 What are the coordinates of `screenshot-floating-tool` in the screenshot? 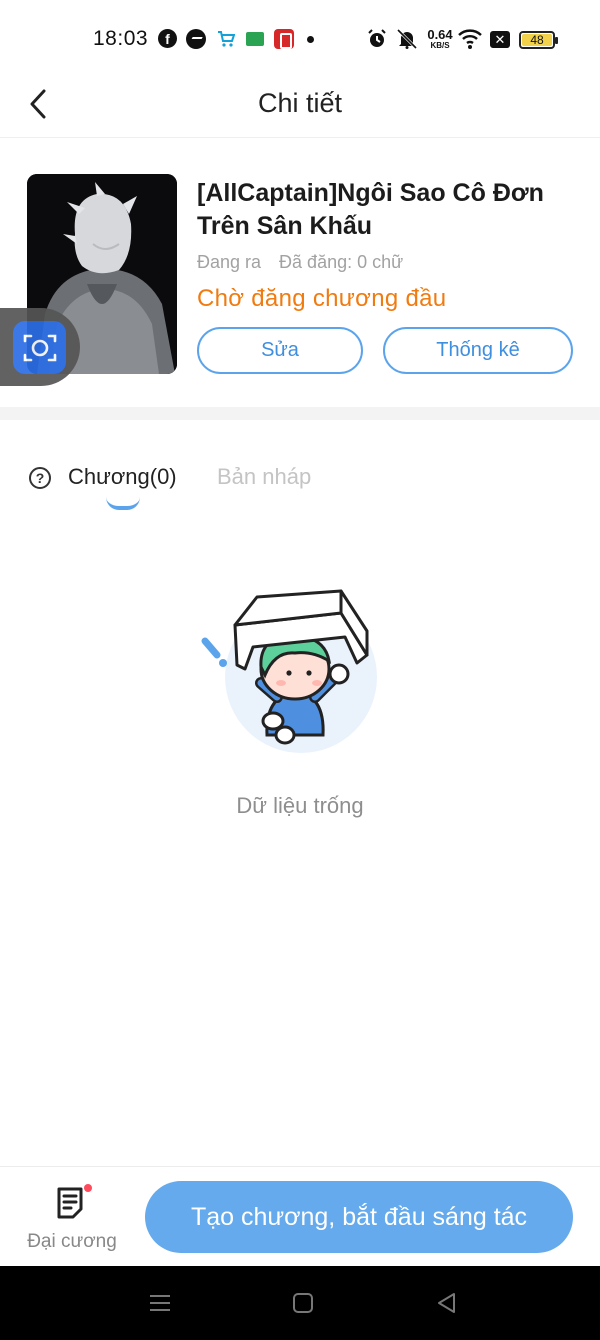 It's located at (40, 347).